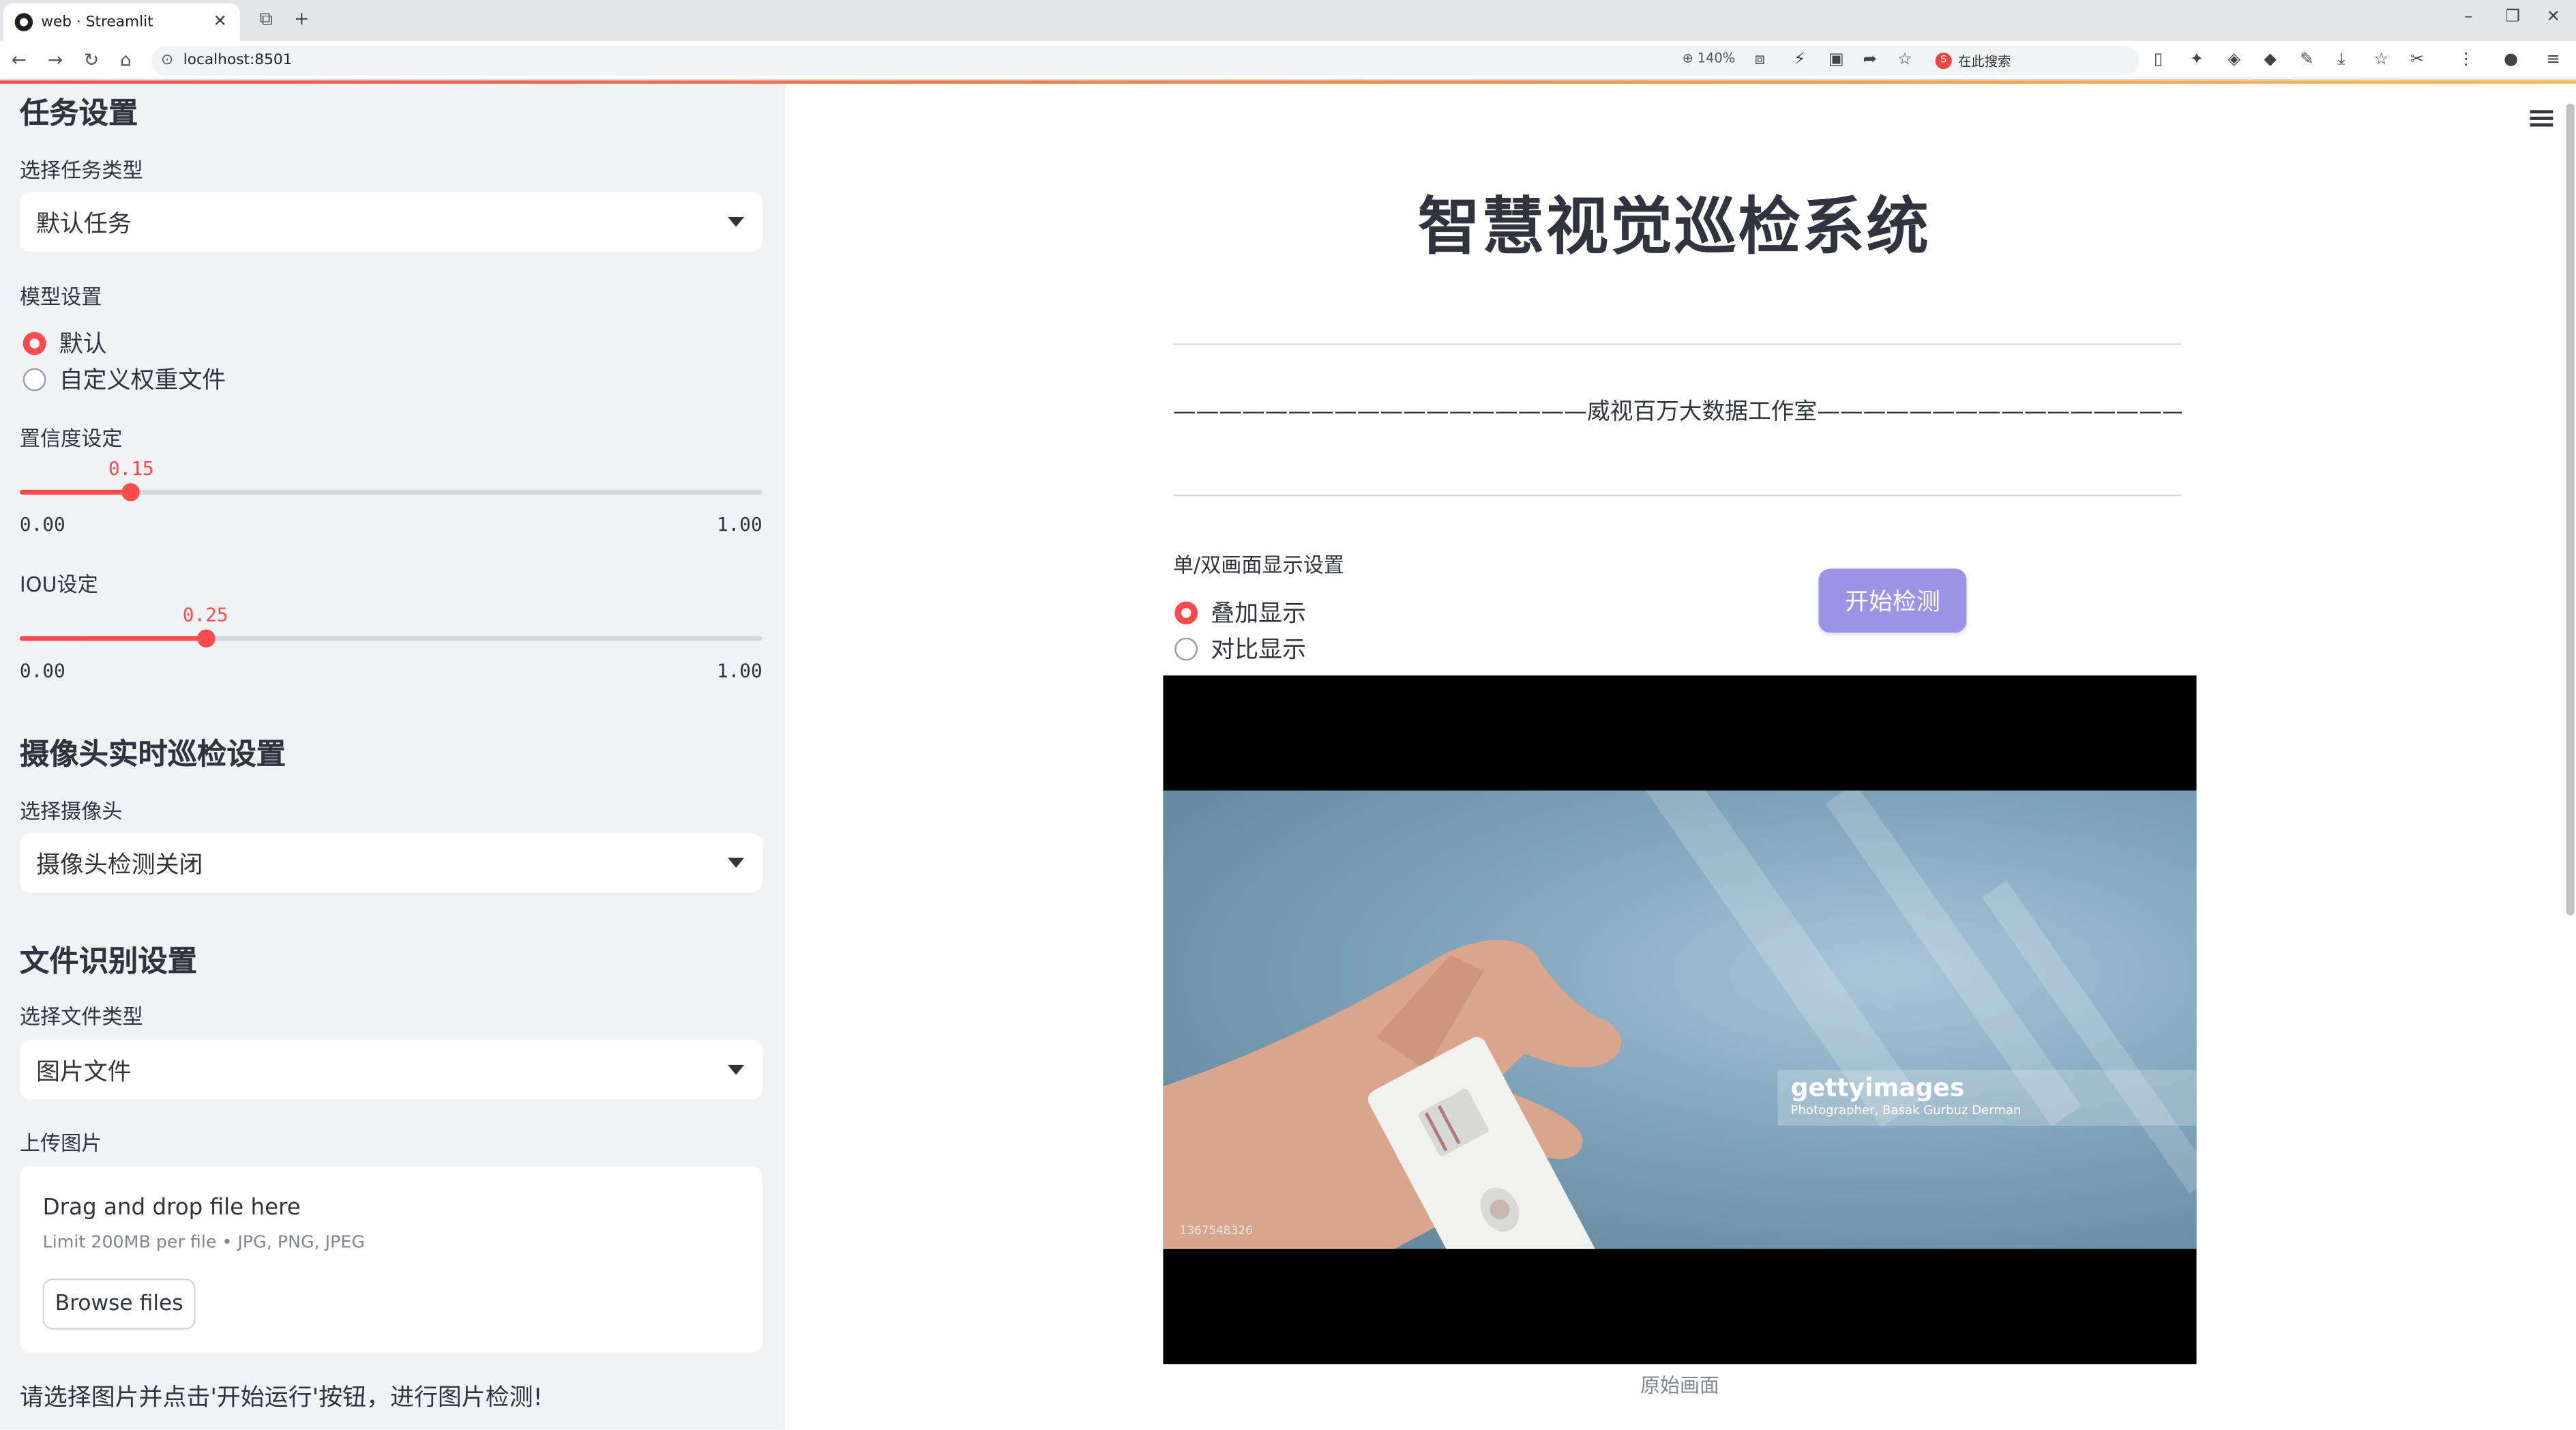  What do you see at coordinates (266, 19) in the screenshot?
I see `tab-groups-icon: ⧉` at bounding box center [266, 19].